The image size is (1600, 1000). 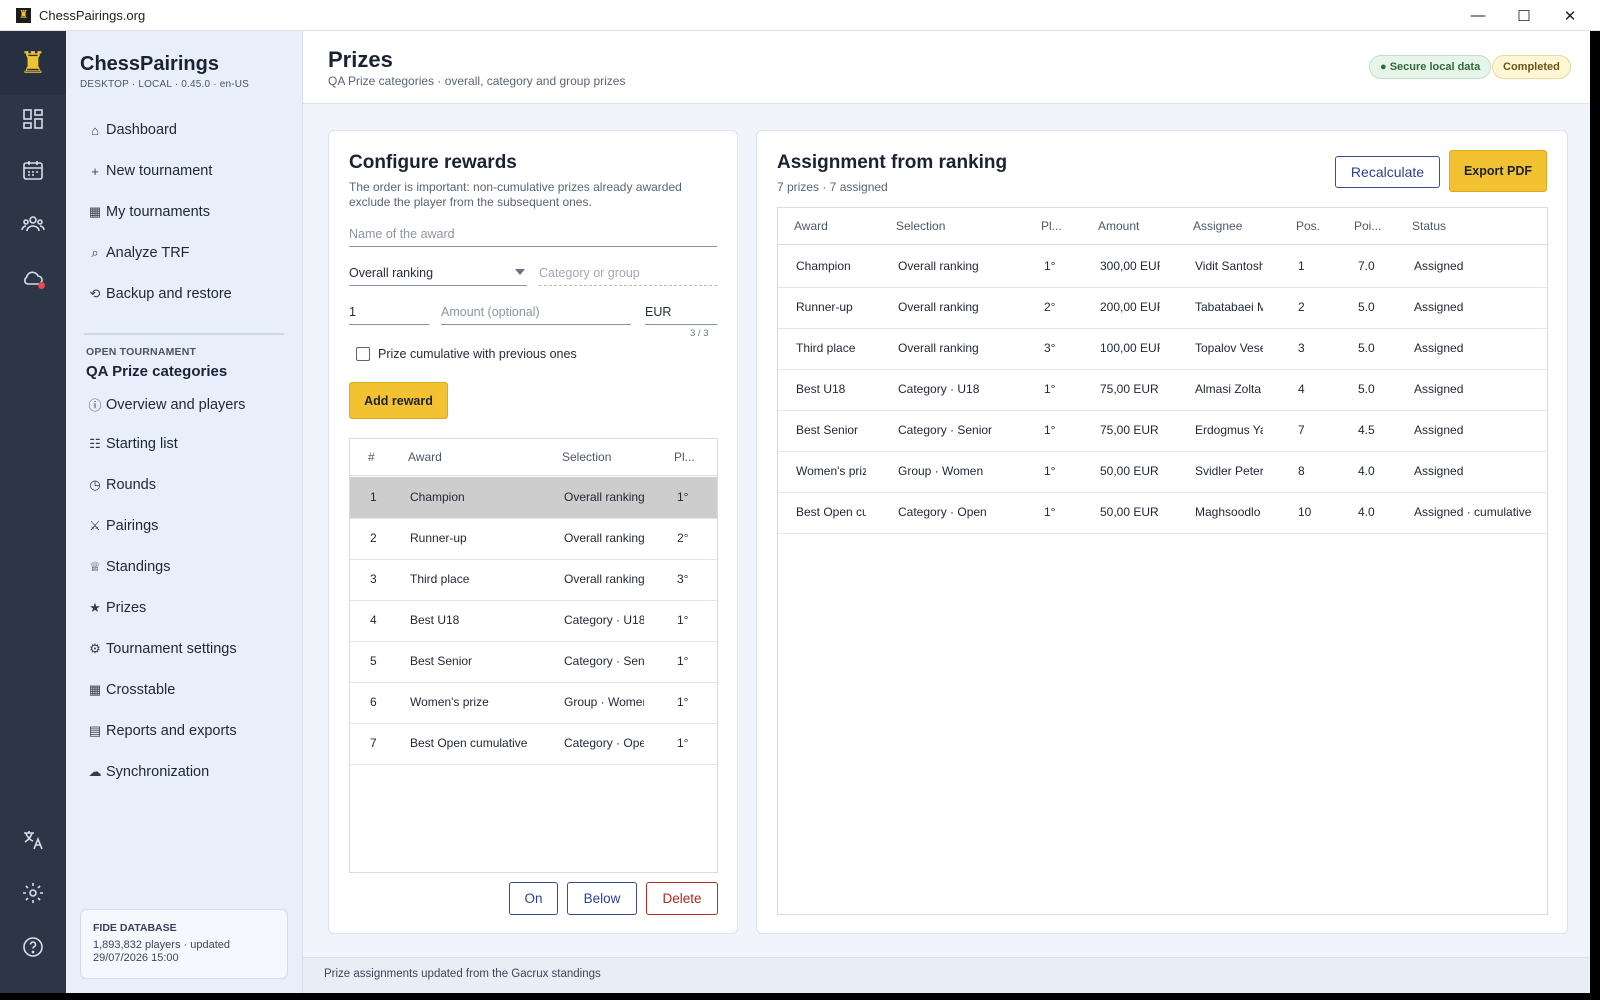 I want to click on close-button: ✕, so click(x=1570, y=15).